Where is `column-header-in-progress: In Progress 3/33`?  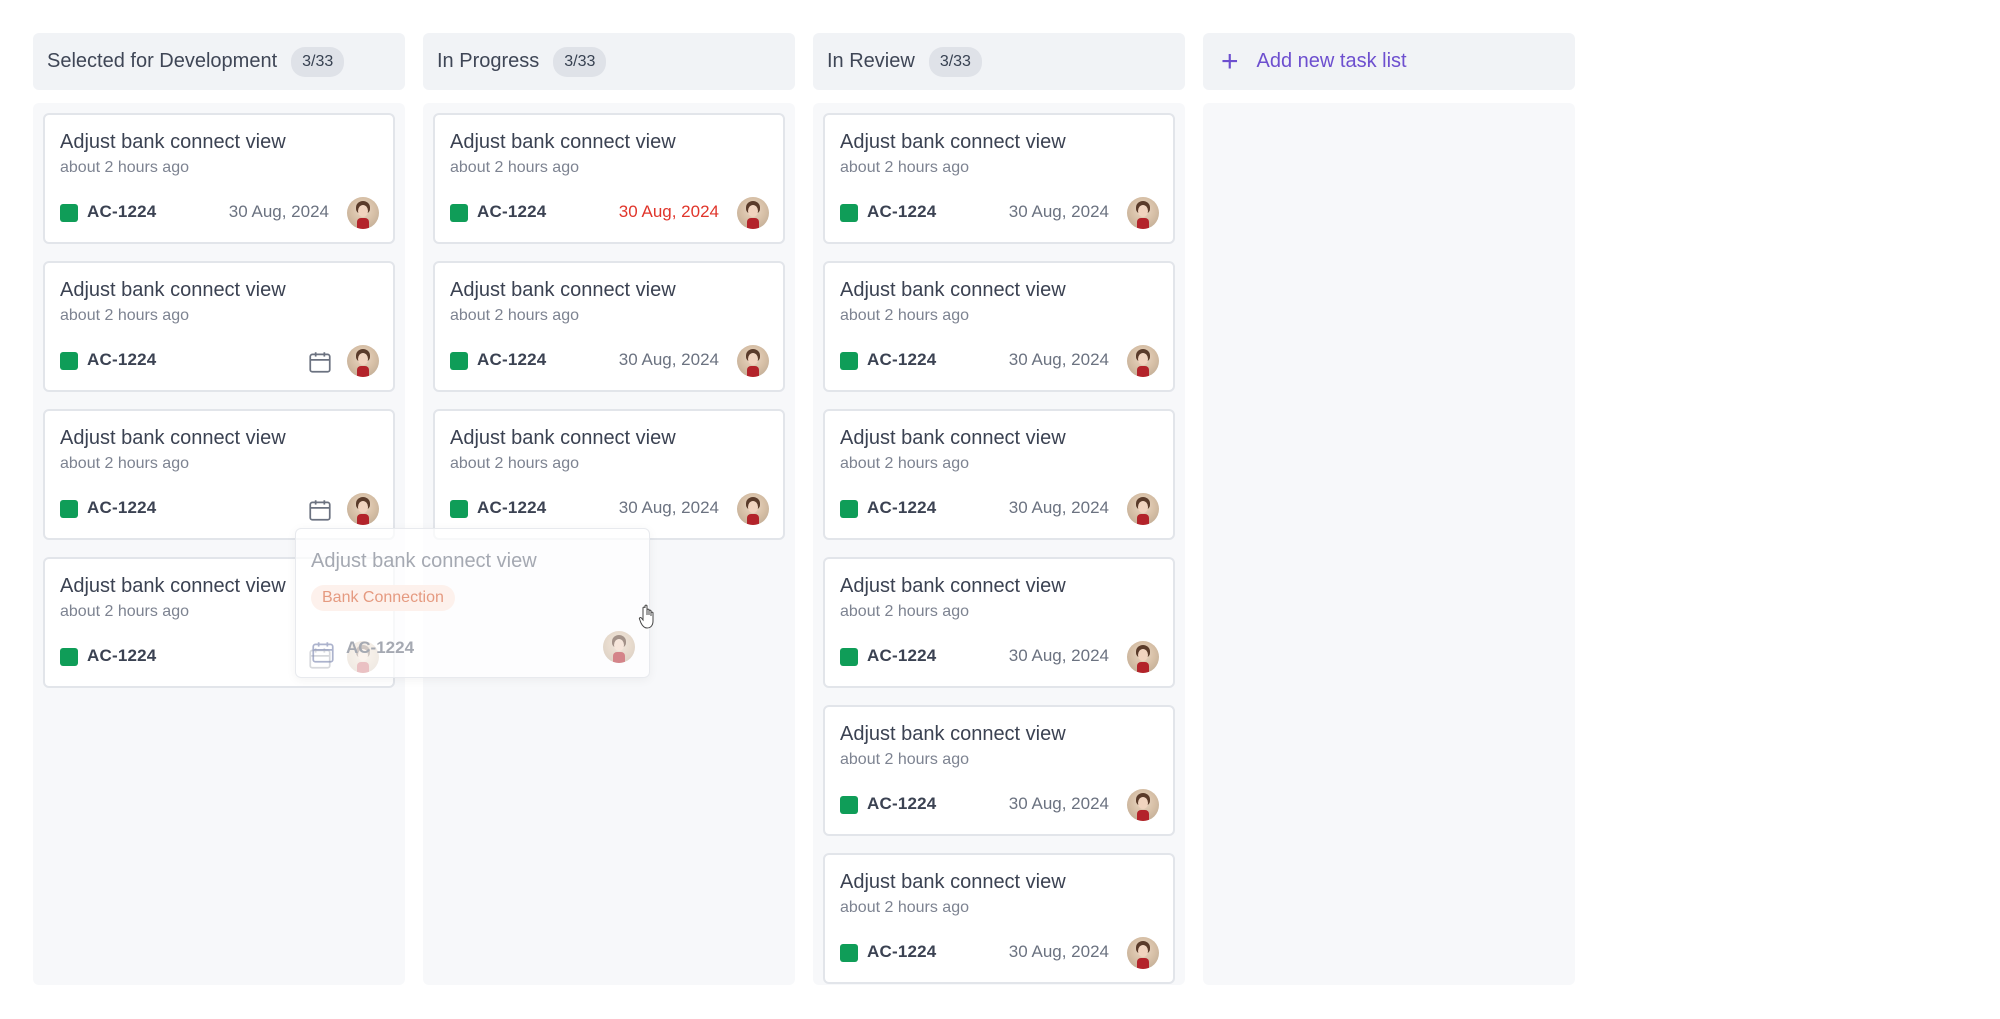 column-header-in-progress: In Progress 3/33 is located at coordinates (609, 61).